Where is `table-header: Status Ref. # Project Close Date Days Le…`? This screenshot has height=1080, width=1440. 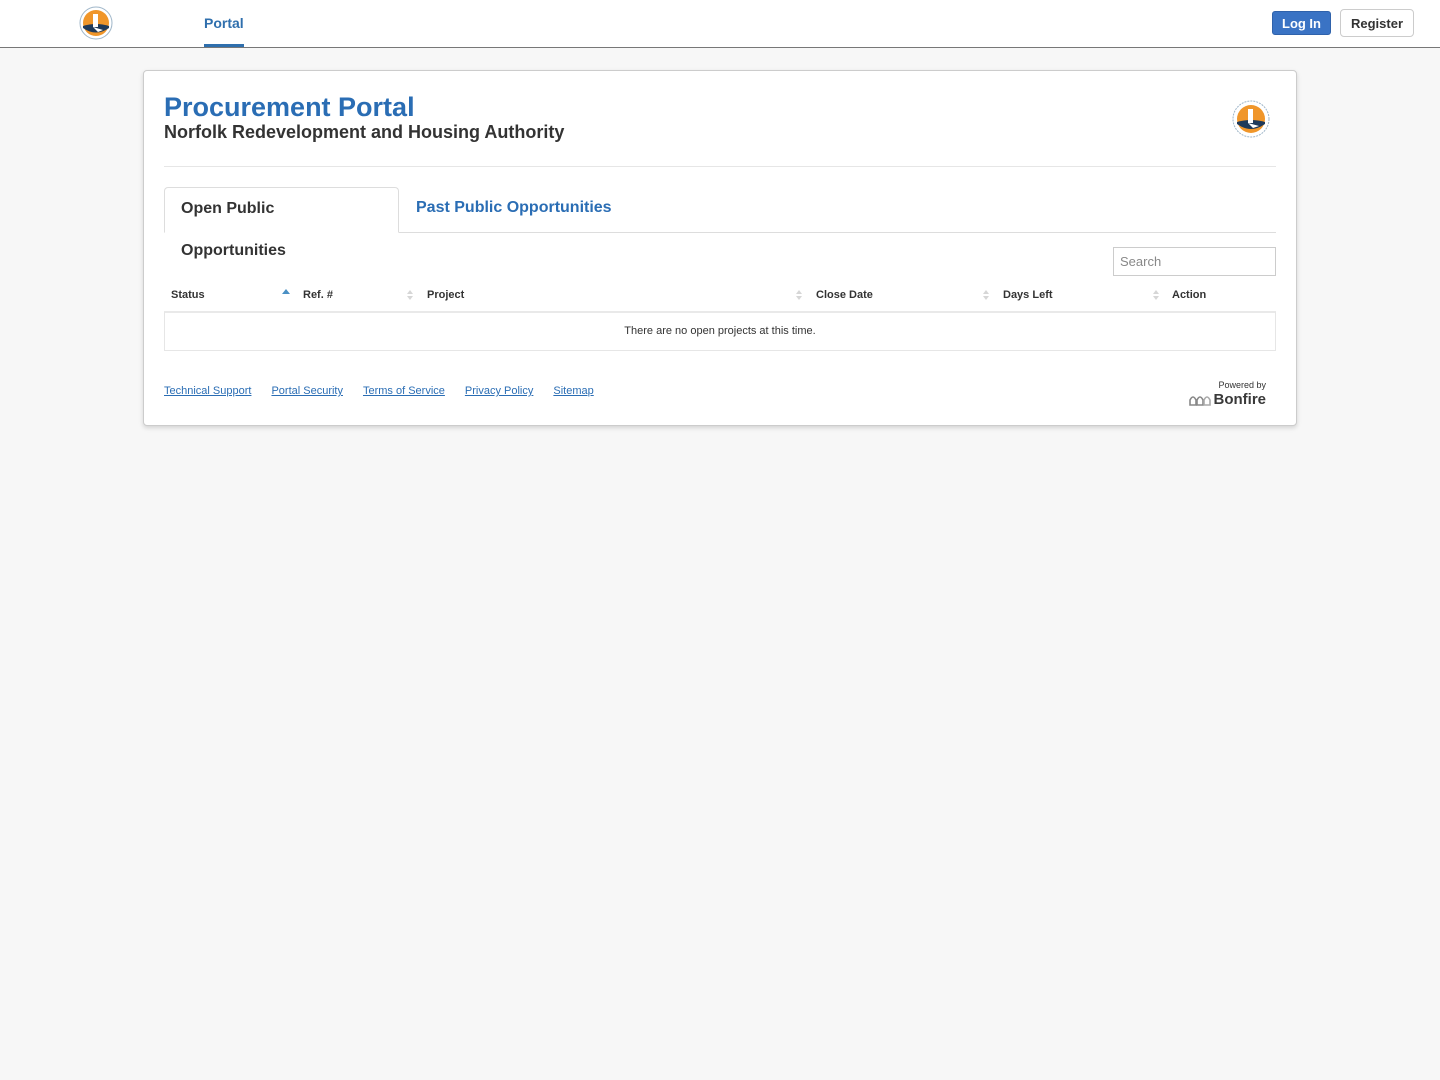 table-header: Status Ref. # Project Close Date Days Le… is located at coordinates (720, 298).